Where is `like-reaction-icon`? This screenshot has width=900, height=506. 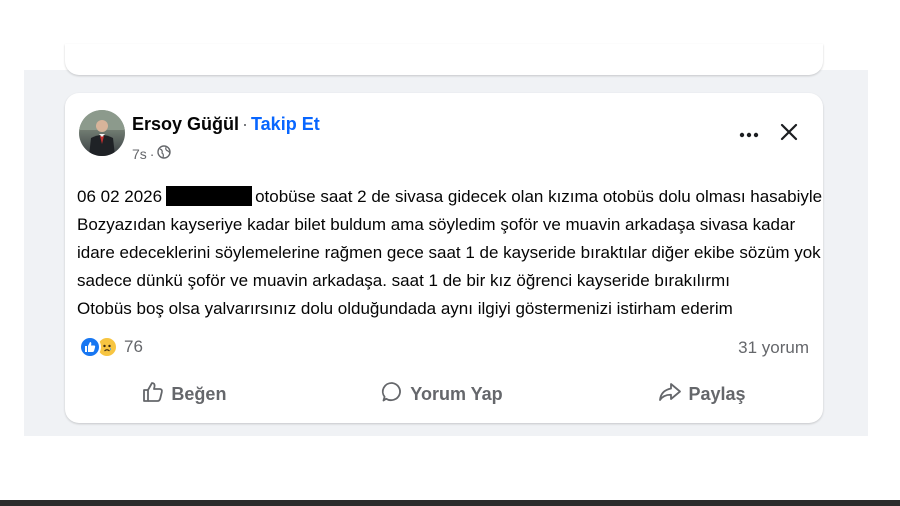
like-reaction-icon is located at coordinates (90, 347).